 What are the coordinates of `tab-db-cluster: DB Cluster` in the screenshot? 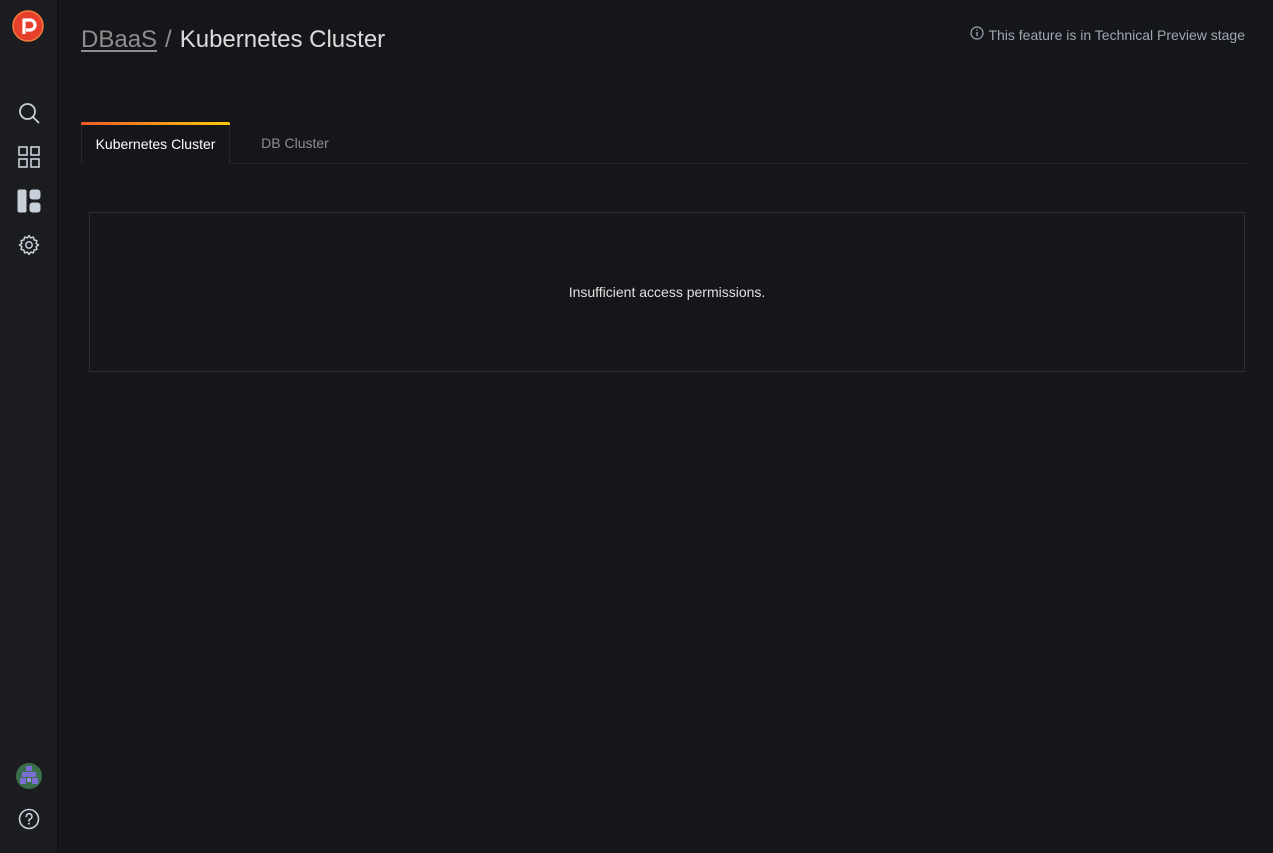 It's located at (295, 143).